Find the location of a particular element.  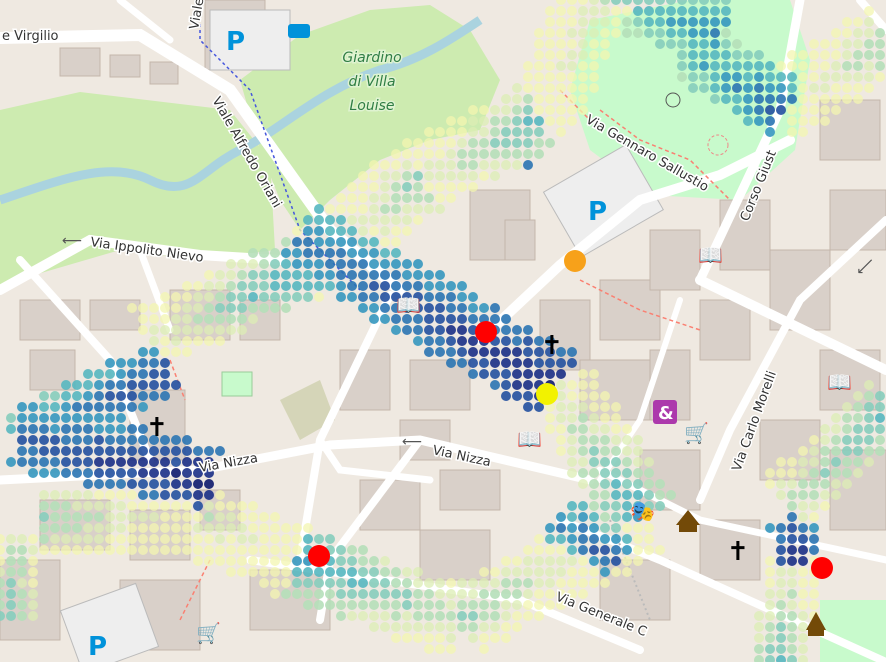

marker-orange is located at coordinates (575, 261).